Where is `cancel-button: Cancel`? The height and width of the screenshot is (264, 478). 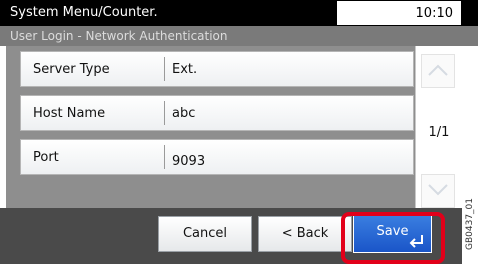
cancel-button: Cancel is located at coordinates (205, 234).